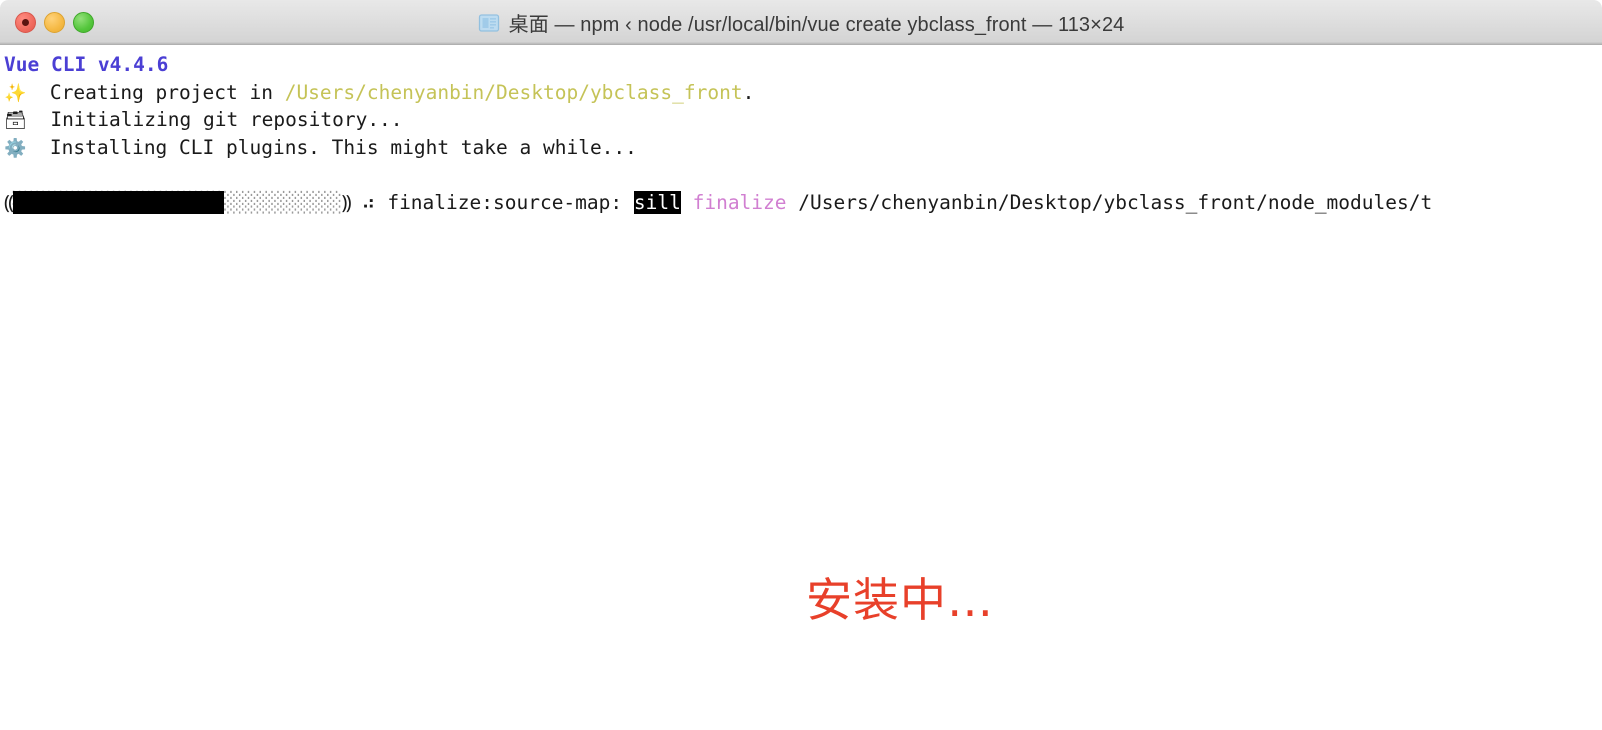  I want to click on text-default: finalize:source-map:, so click(510, 202).